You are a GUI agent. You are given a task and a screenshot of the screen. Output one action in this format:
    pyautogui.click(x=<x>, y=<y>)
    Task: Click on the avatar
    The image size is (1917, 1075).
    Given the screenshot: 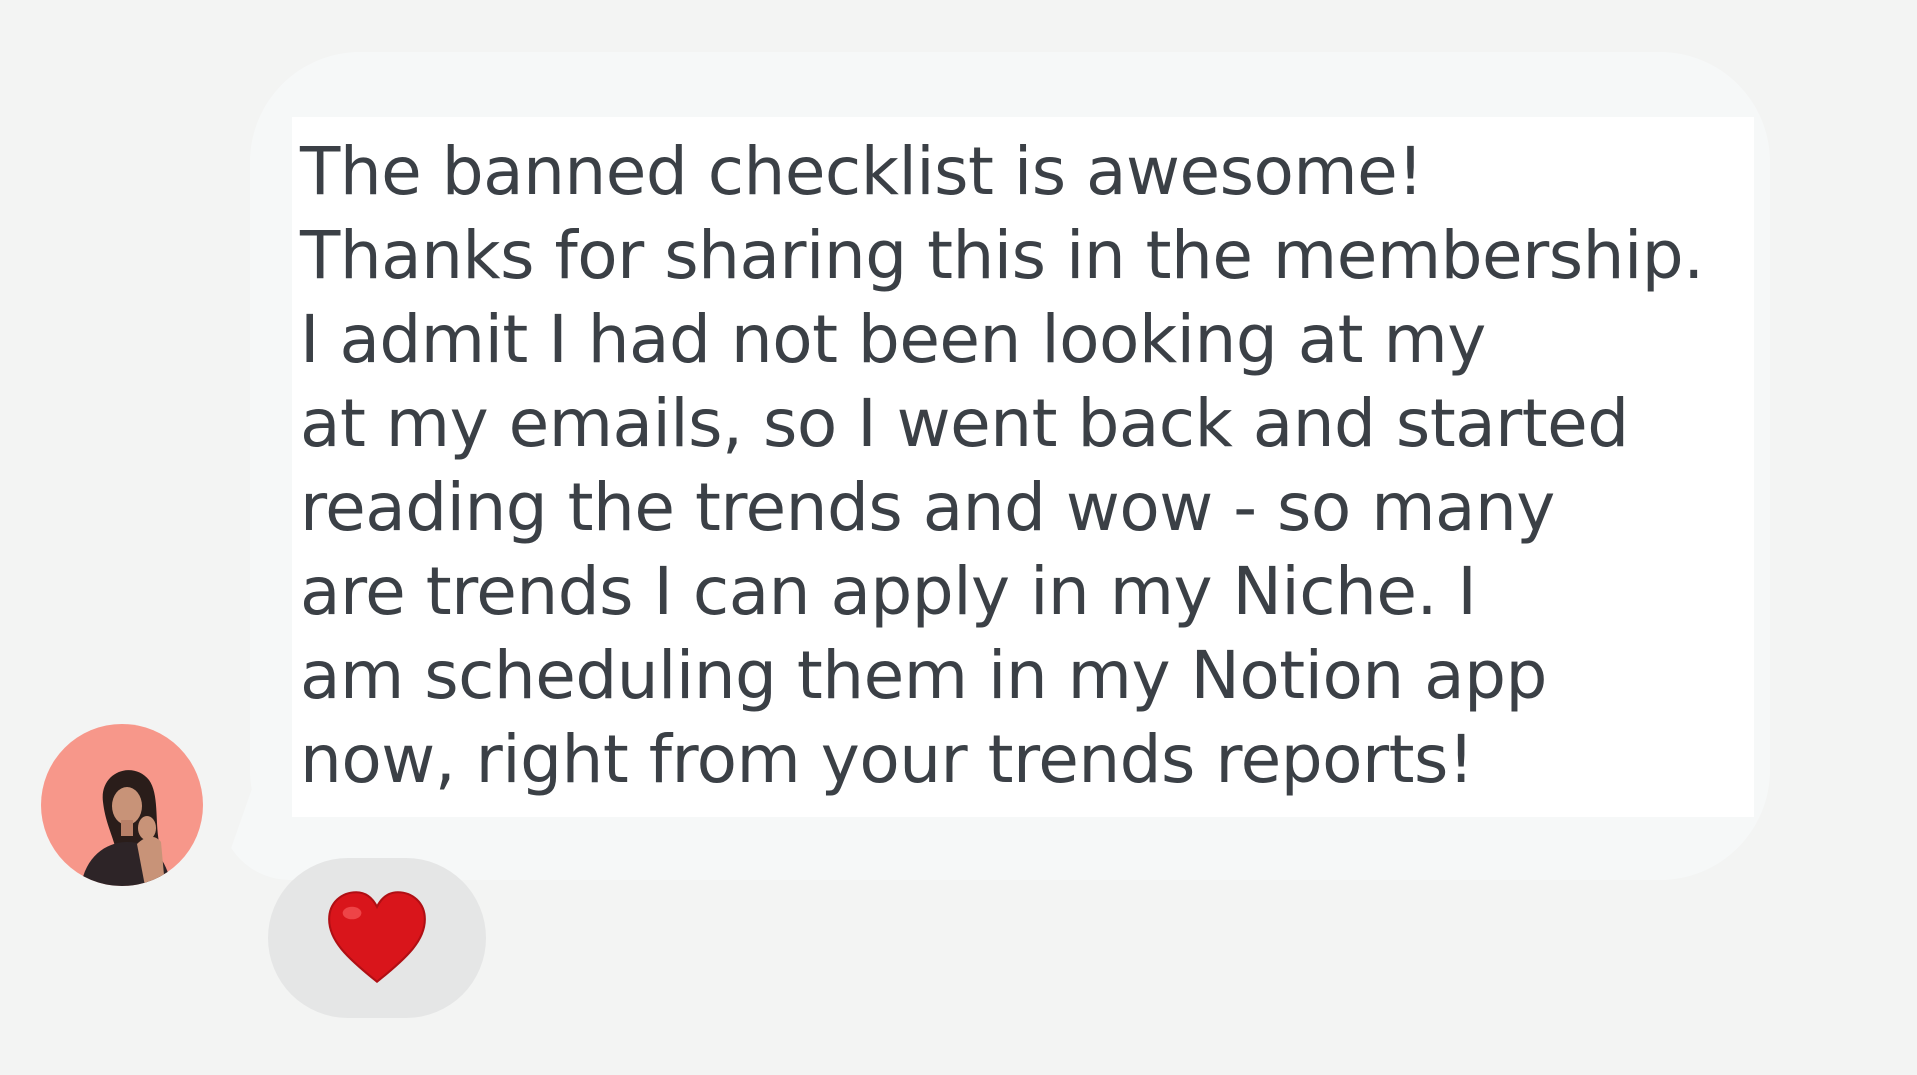 What is the action you would take?
    pyautogui.click(x=122, y=805)
    